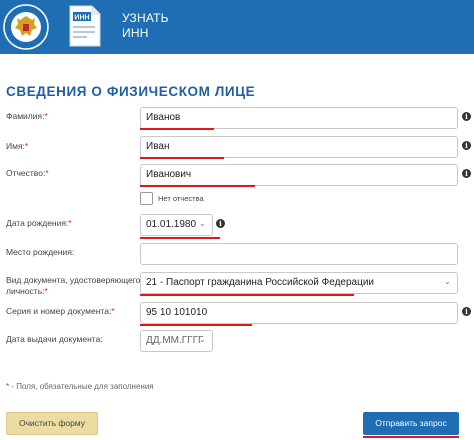 This screenshot has height=440, width=474. Describe the element at coordinates (85, 26) in the screenshot. I see `inn-document-icon: ИНН` at that location.